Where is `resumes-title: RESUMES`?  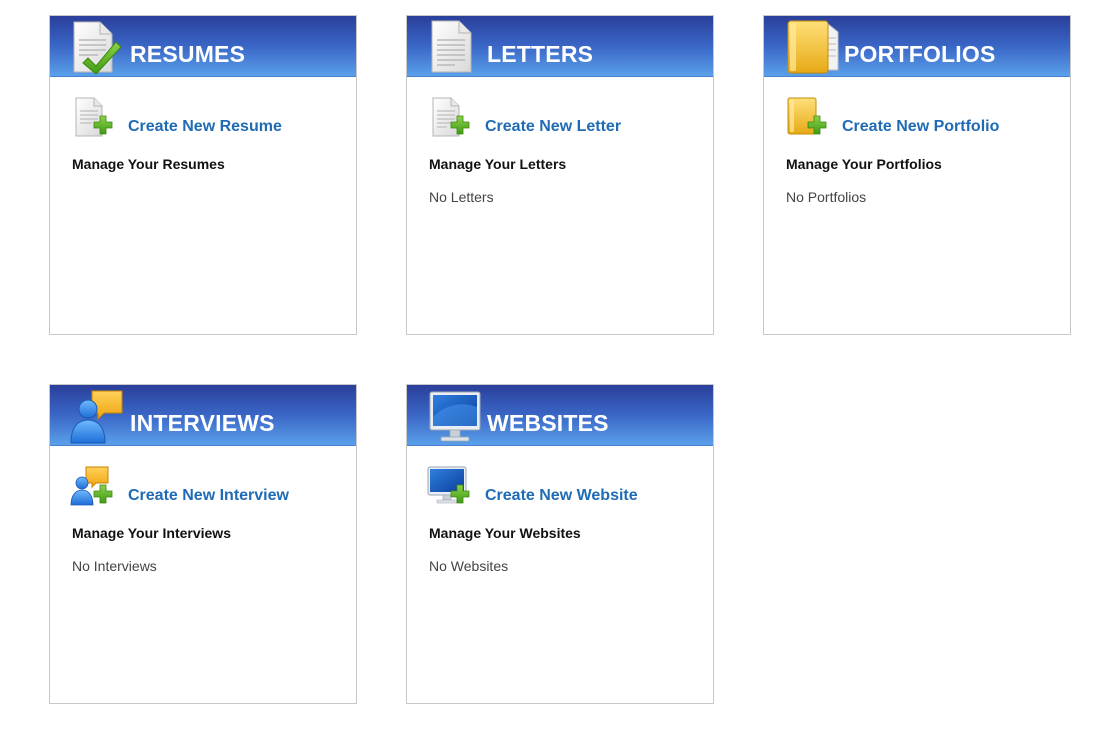 resumes-title: RESUMES is located at coordinates (188, 54).